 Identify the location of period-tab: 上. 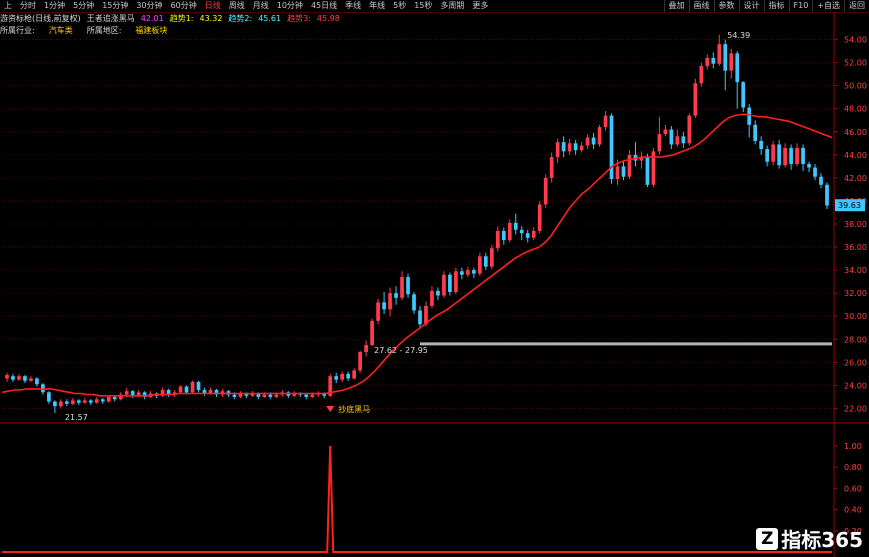
(8, 6).